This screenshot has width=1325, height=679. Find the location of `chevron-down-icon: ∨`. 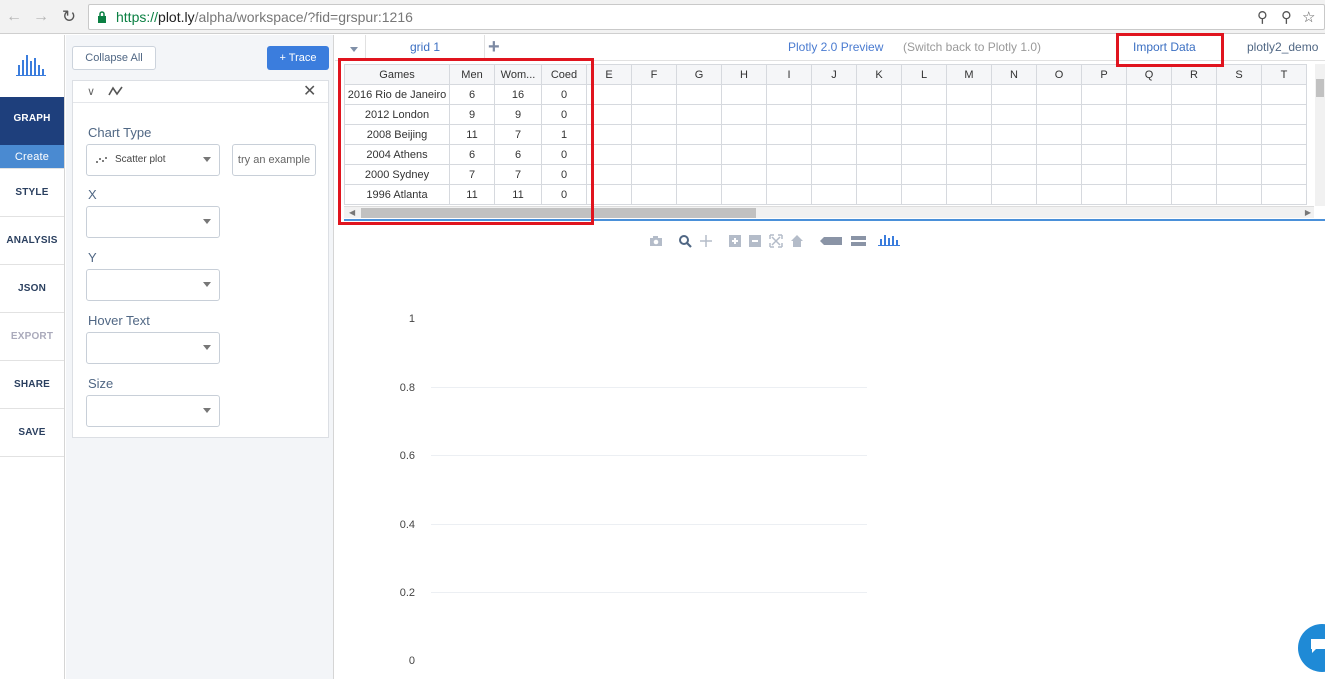

chevron-down-icon: ∨ is located at coordinates (91, 91).